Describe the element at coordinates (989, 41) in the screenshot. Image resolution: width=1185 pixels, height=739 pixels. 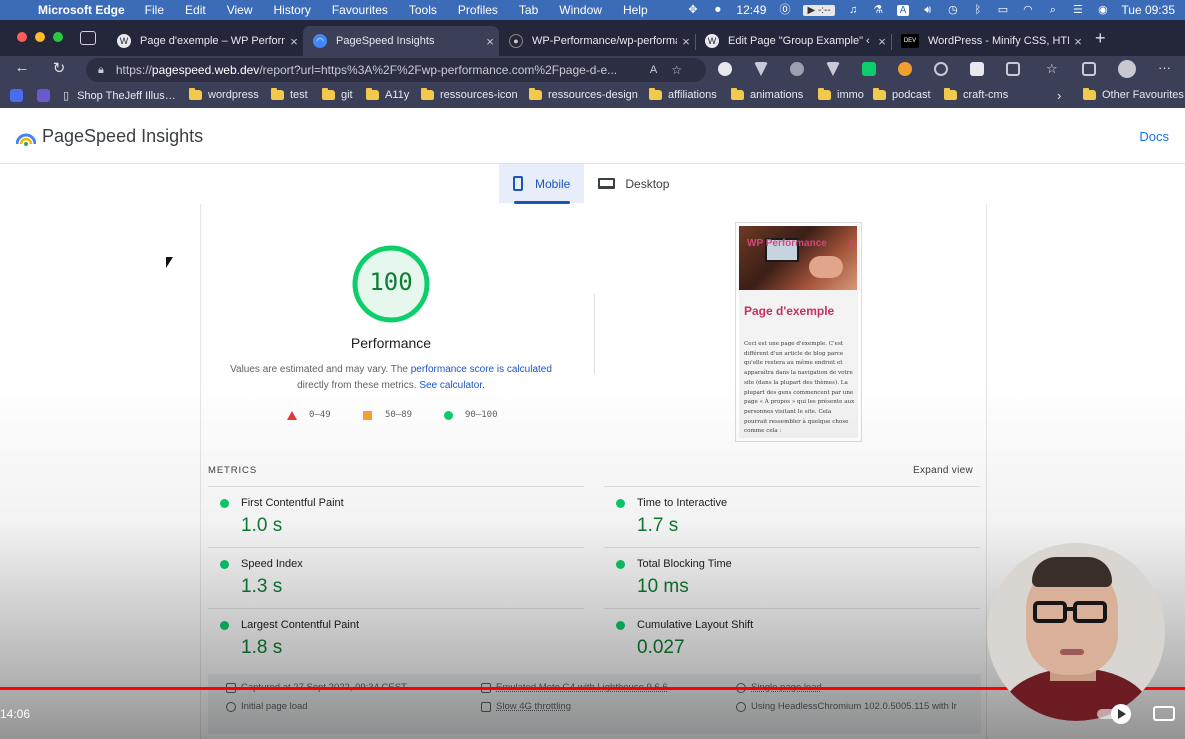
I see `tab-dev-minify: DEV WordPress - Minify CSS, HTML… ×` at that location.